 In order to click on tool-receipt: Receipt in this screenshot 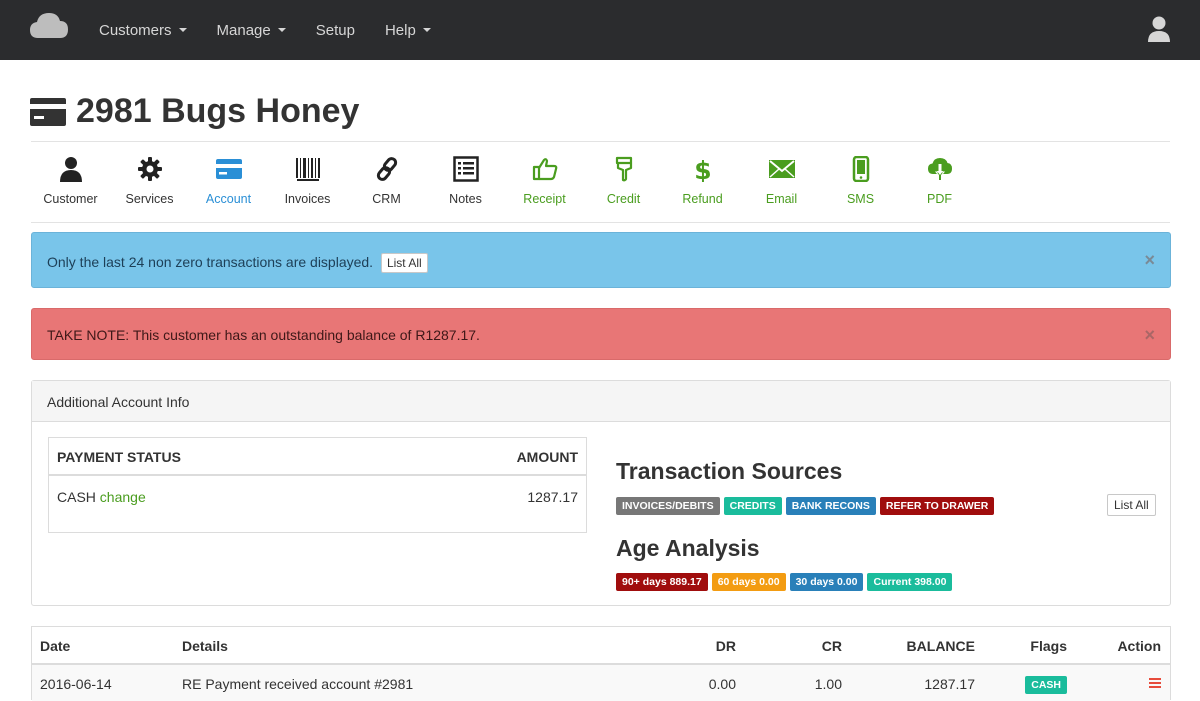, I will do `click(544, 182)`.